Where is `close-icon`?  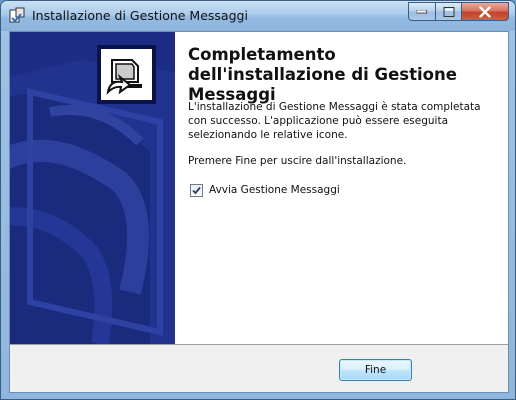
close-icon is located at coordinates (485, 11).